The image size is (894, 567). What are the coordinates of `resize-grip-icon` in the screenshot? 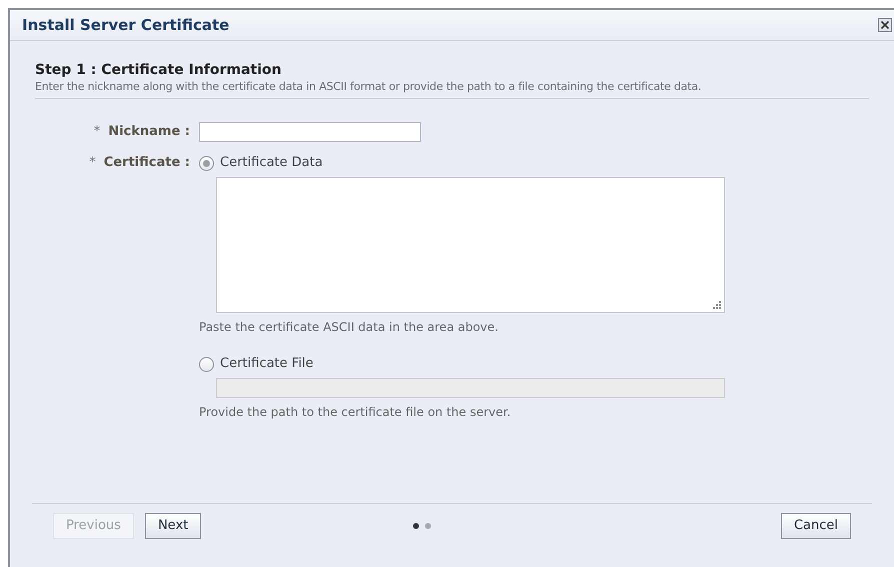 It's located at (716, 304).